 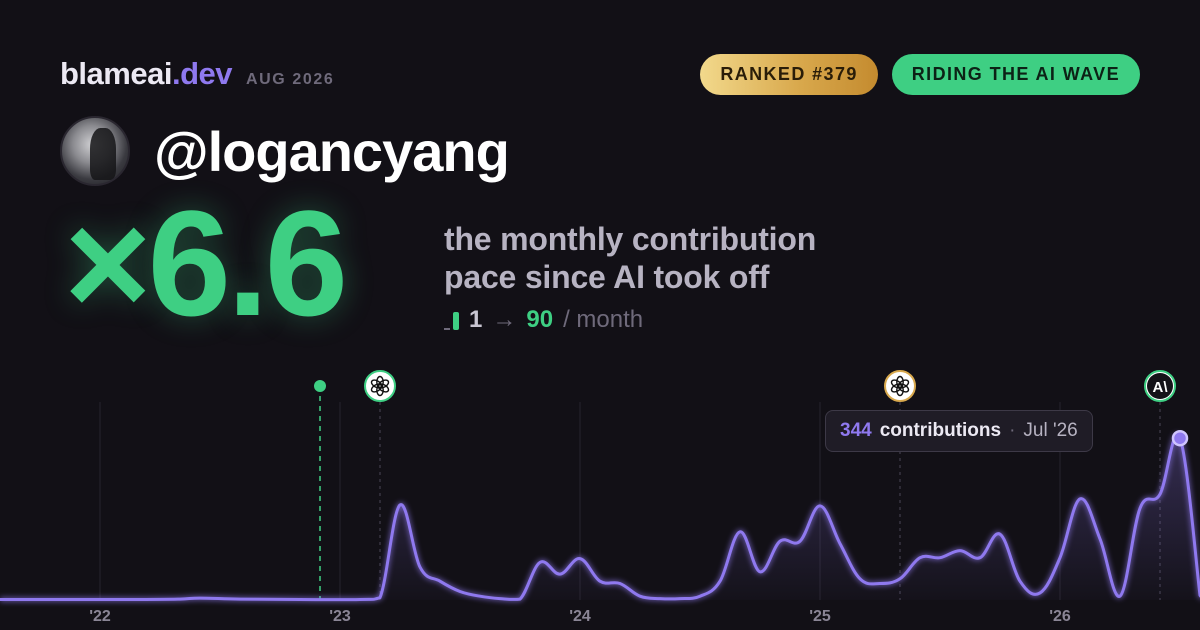 I want to click on brand-name: blameai, so click(x=116, y=73).